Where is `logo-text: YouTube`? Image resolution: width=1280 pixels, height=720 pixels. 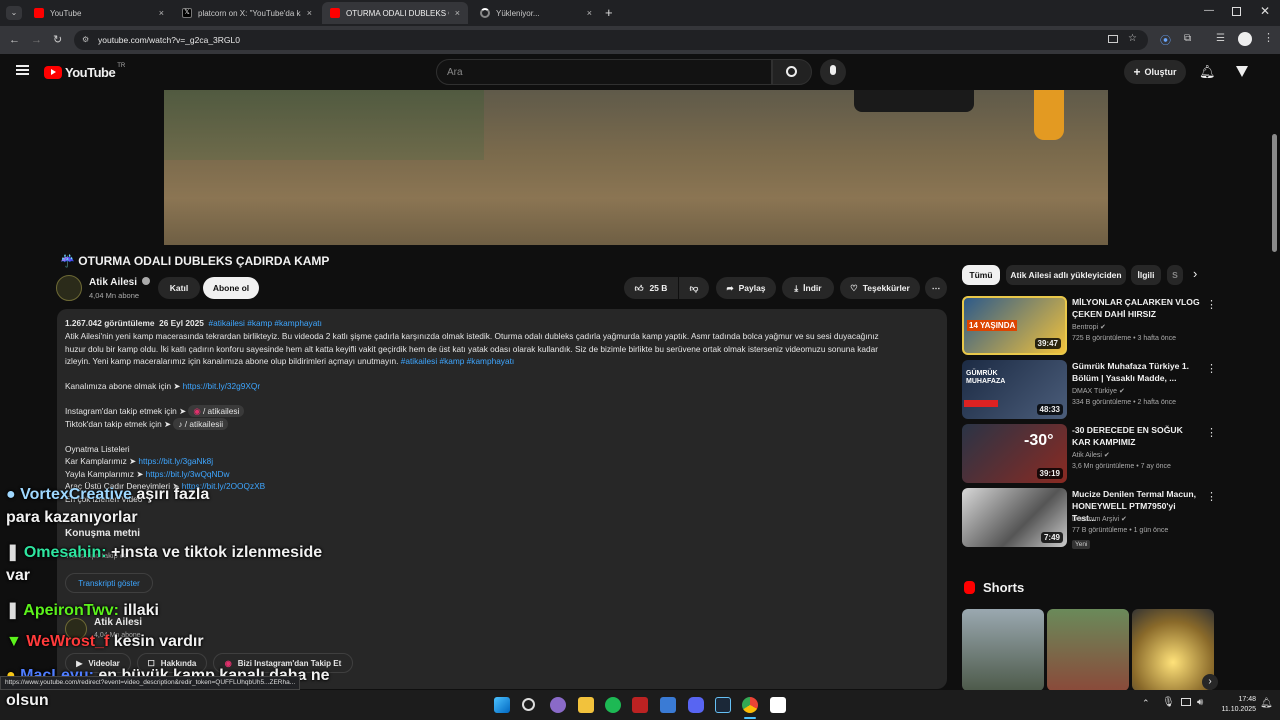 logo-text: YouTube is located at coordinates (90, 72).